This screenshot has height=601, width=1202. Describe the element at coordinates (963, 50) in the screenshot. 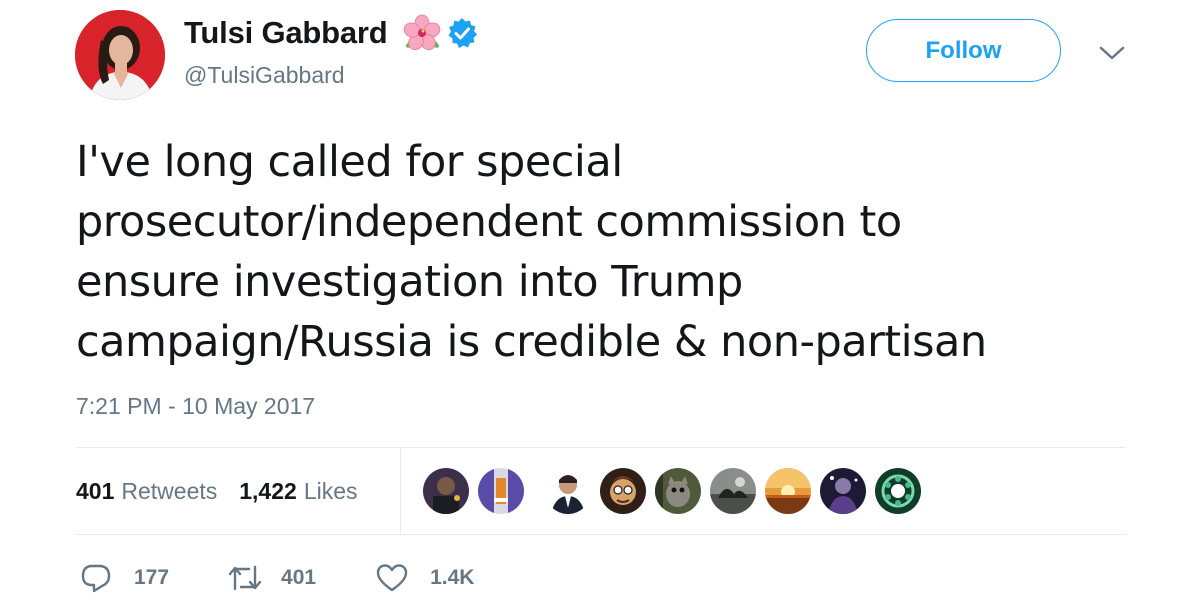

I see `follow-button: Follow` at that location.